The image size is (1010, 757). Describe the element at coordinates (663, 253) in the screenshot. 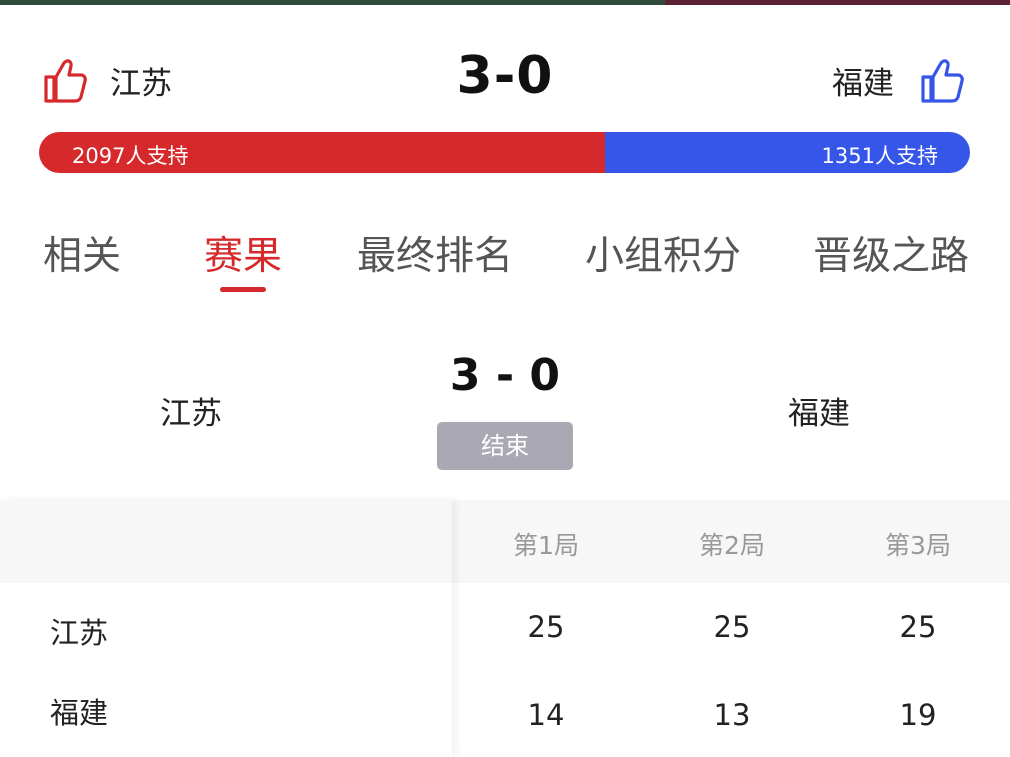

I see `tab-group-points: 小组积分` at that location.